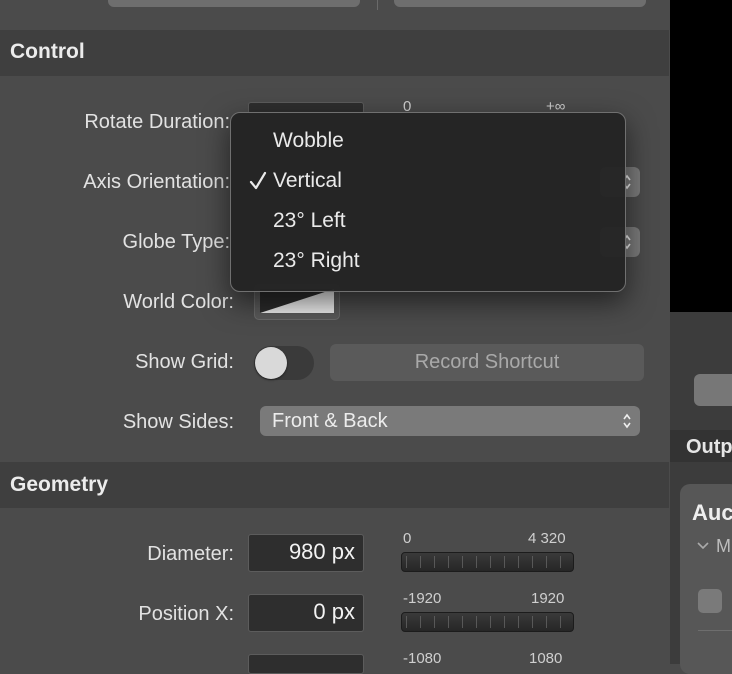 This screenshot has height=674, width=732. I want to click on output-header: Outp, so click(701, 446).